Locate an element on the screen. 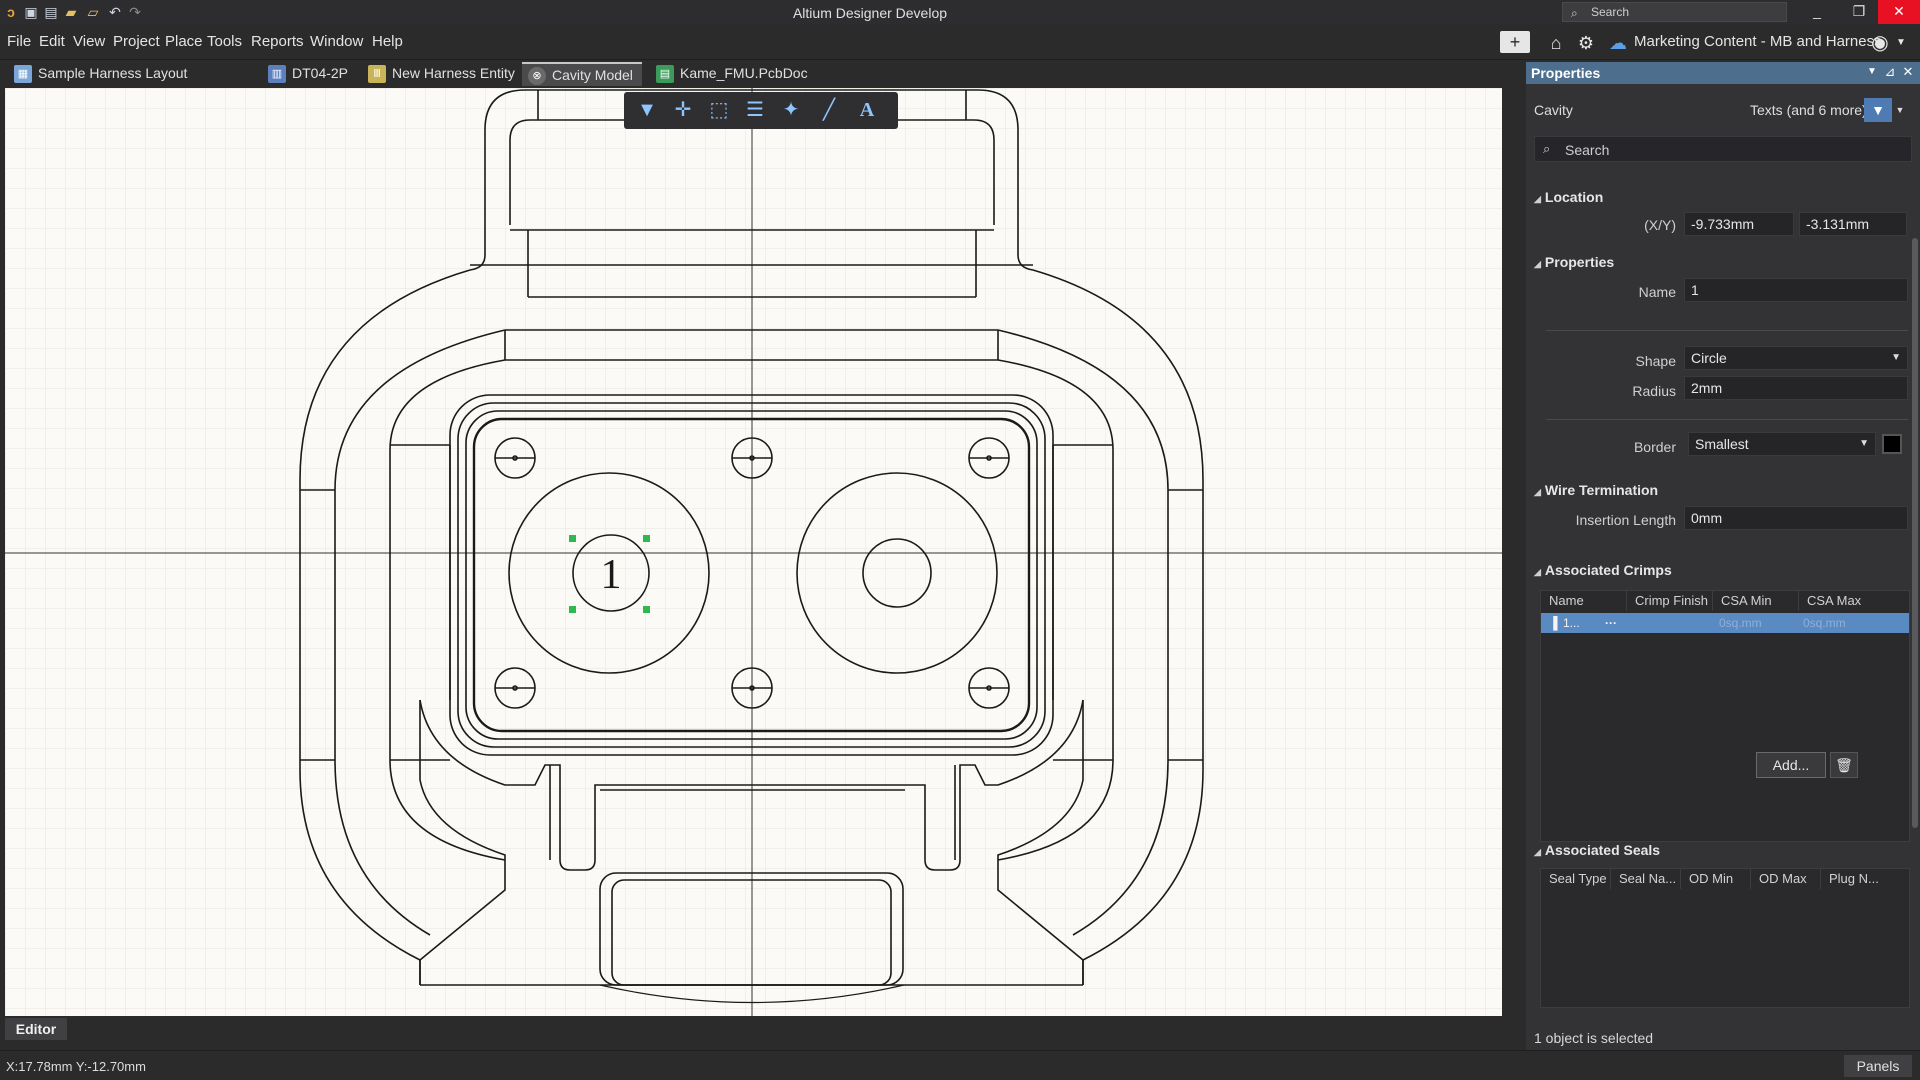 Image resolution: width=1920 pixels, height=1080 pixels. menu-window: Window is located at coordinates (336, 41).